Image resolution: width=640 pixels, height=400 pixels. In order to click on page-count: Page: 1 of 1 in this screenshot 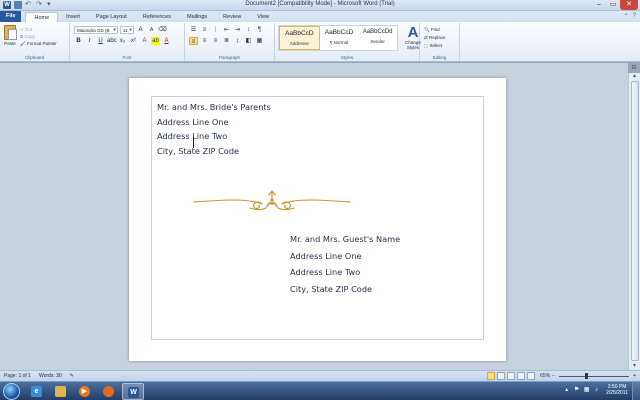, I will do `click(17, 376)`.